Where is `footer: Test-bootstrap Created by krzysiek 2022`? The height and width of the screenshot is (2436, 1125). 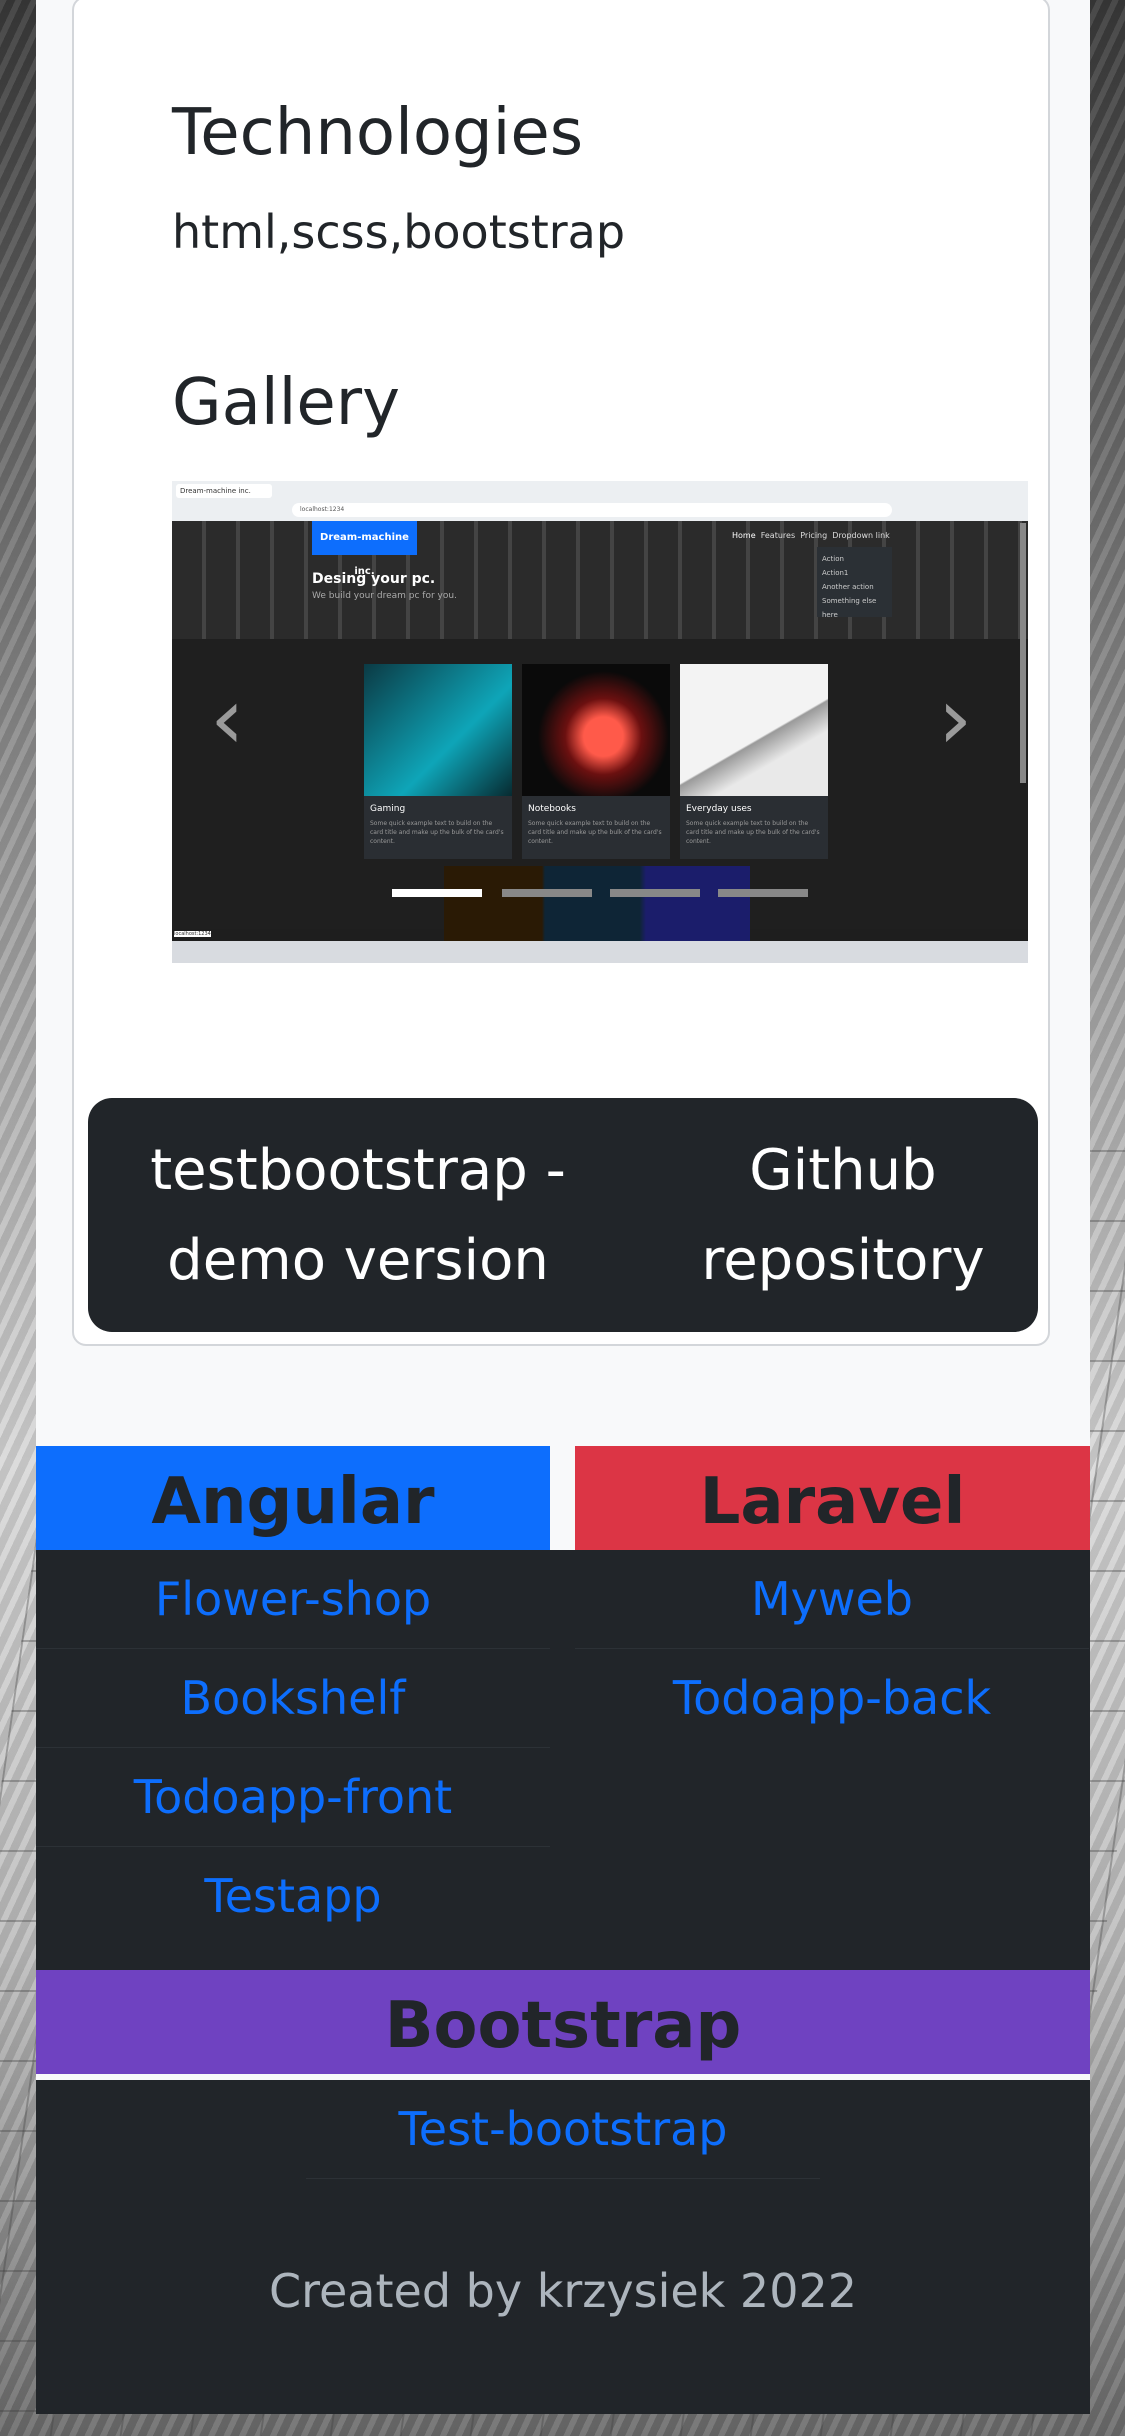 footer: Test-bootstrap Created by krzysiek 2022 is located at coordinates (563, 2247).